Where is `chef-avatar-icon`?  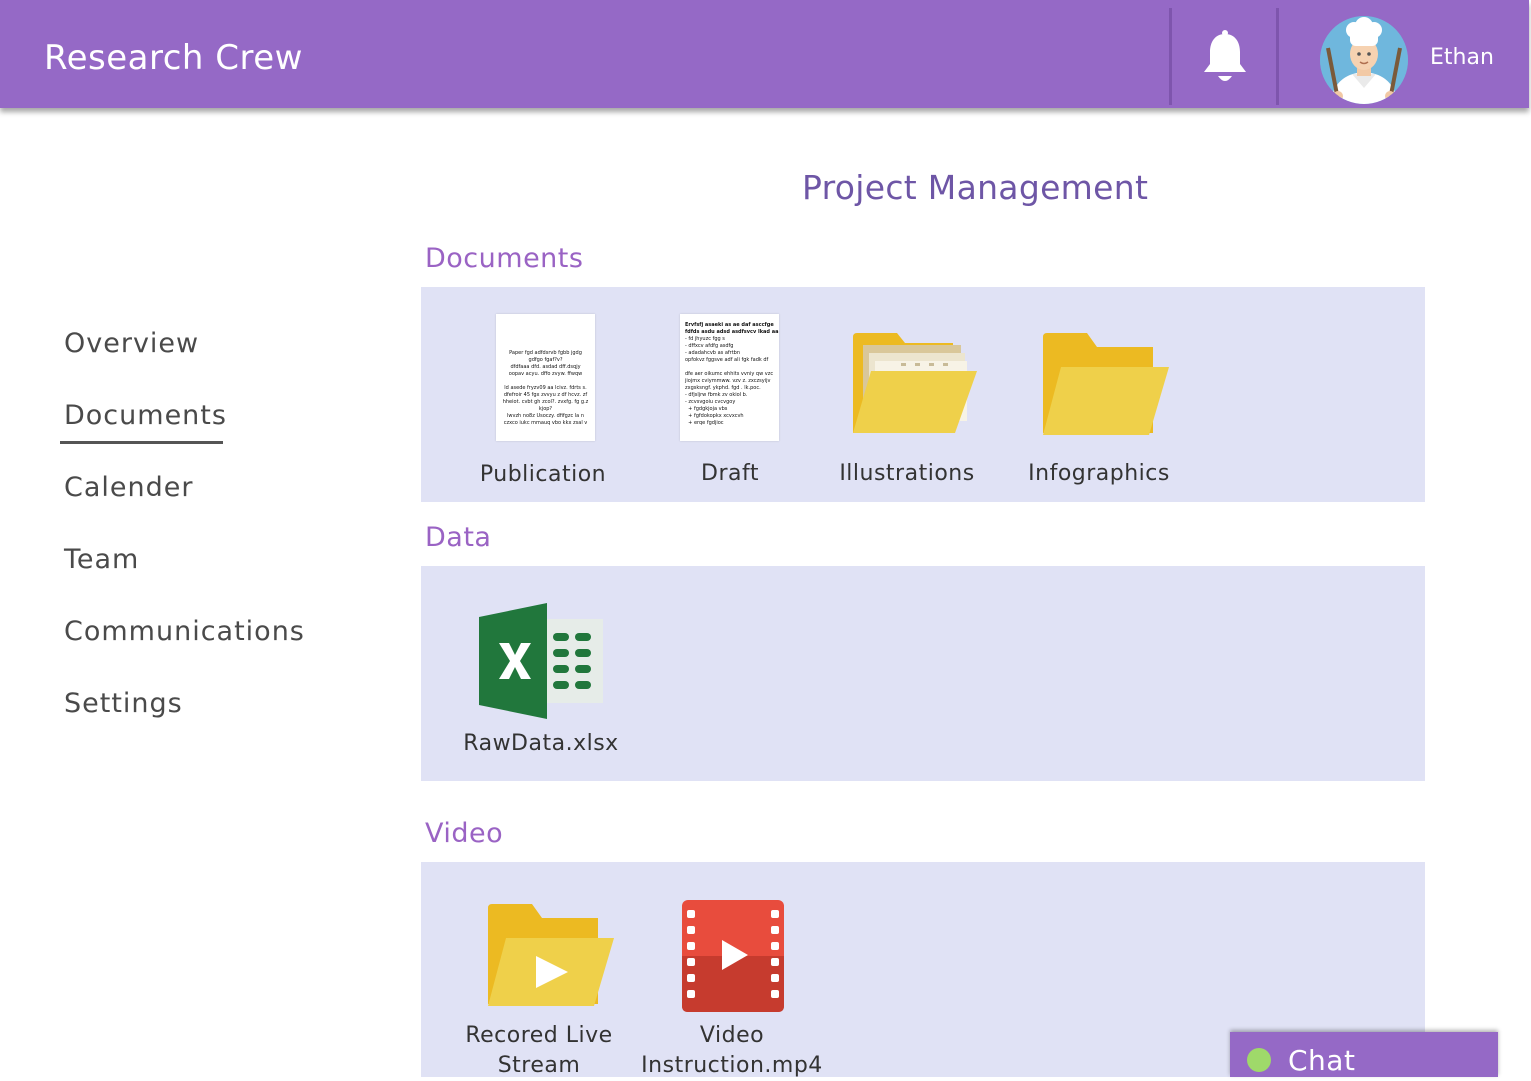 chef-avatar-icon is located at coordinates (1364, 60).